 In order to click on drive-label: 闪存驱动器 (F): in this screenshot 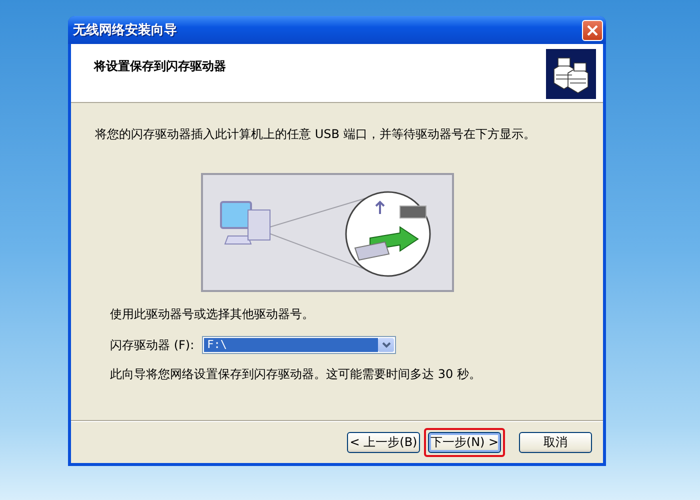, I will do `click(152, 345)`.